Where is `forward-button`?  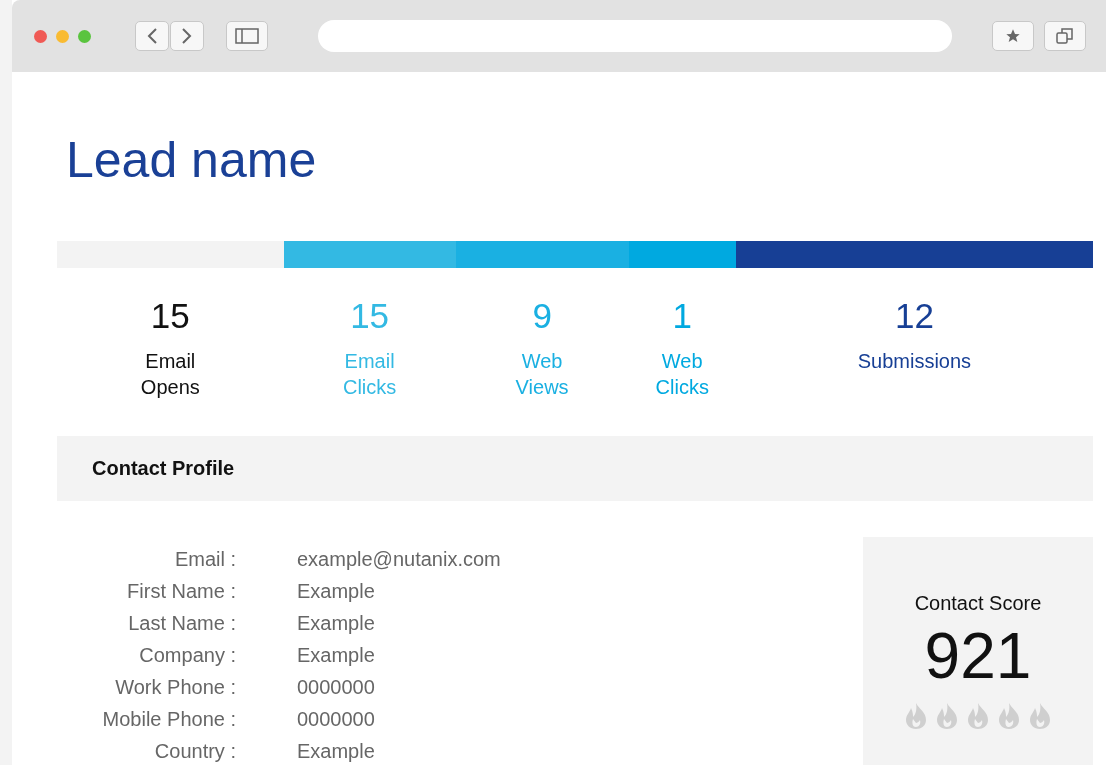
forward-button is located at coordinates (187, 36).